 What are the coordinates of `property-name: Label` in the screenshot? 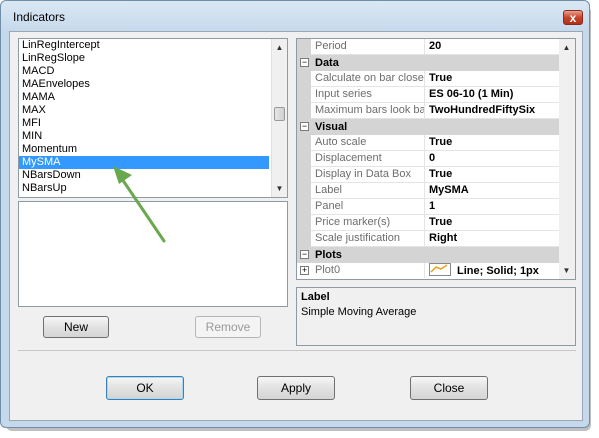 It's located at (368, 190).